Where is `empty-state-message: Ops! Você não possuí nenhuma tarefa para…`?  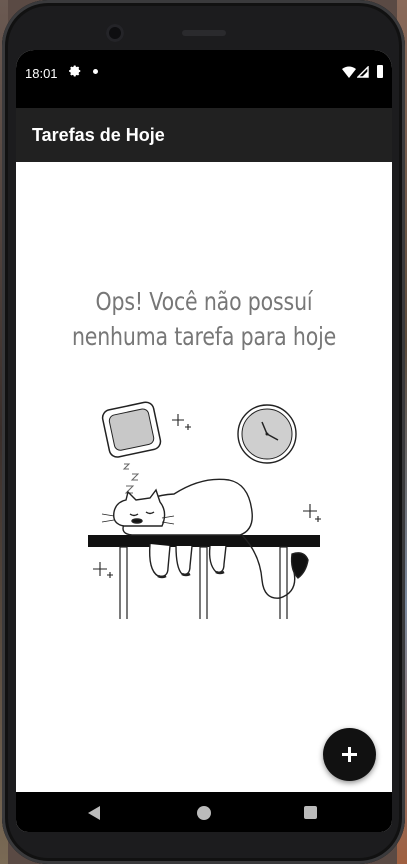
empty-state-message: Ops! Você não possuí nenhuma tarefa para… is located at coordinates (204, 319).